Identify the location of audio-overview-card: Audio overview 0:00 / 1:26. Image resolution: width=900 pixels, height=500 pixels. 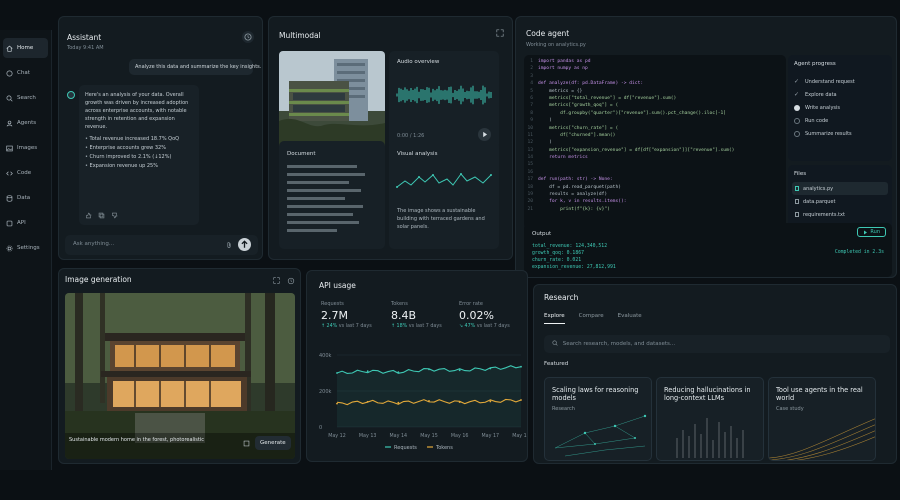
(444, 100).